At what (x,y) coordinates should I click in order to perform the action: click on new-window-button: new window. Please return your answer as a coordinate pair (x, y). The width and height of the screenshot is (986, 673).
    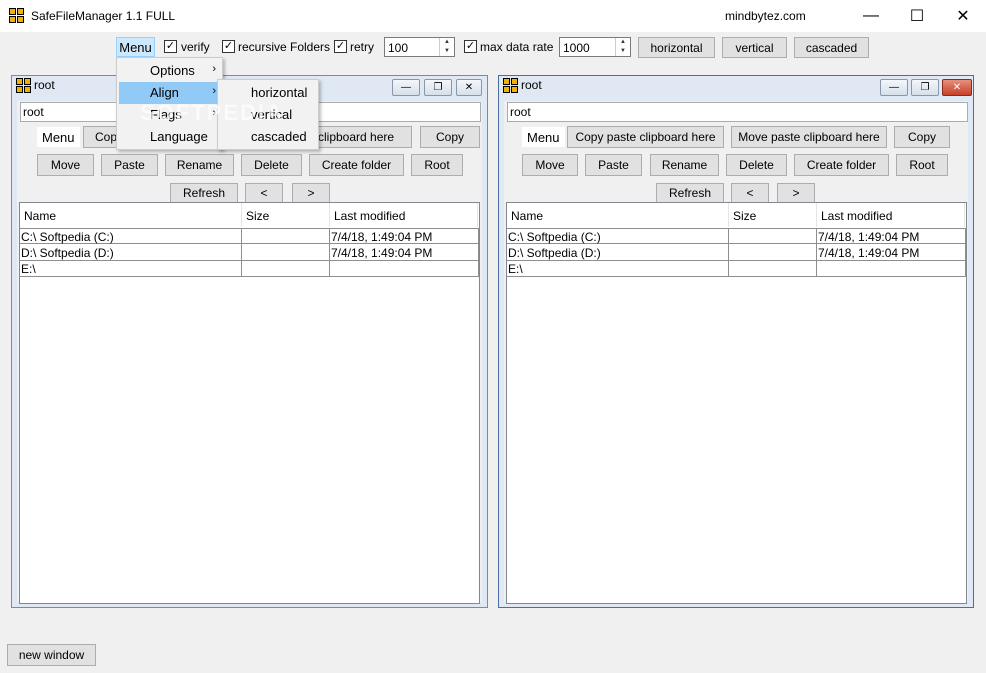
    Looking at the image, I should click on (51, 655).